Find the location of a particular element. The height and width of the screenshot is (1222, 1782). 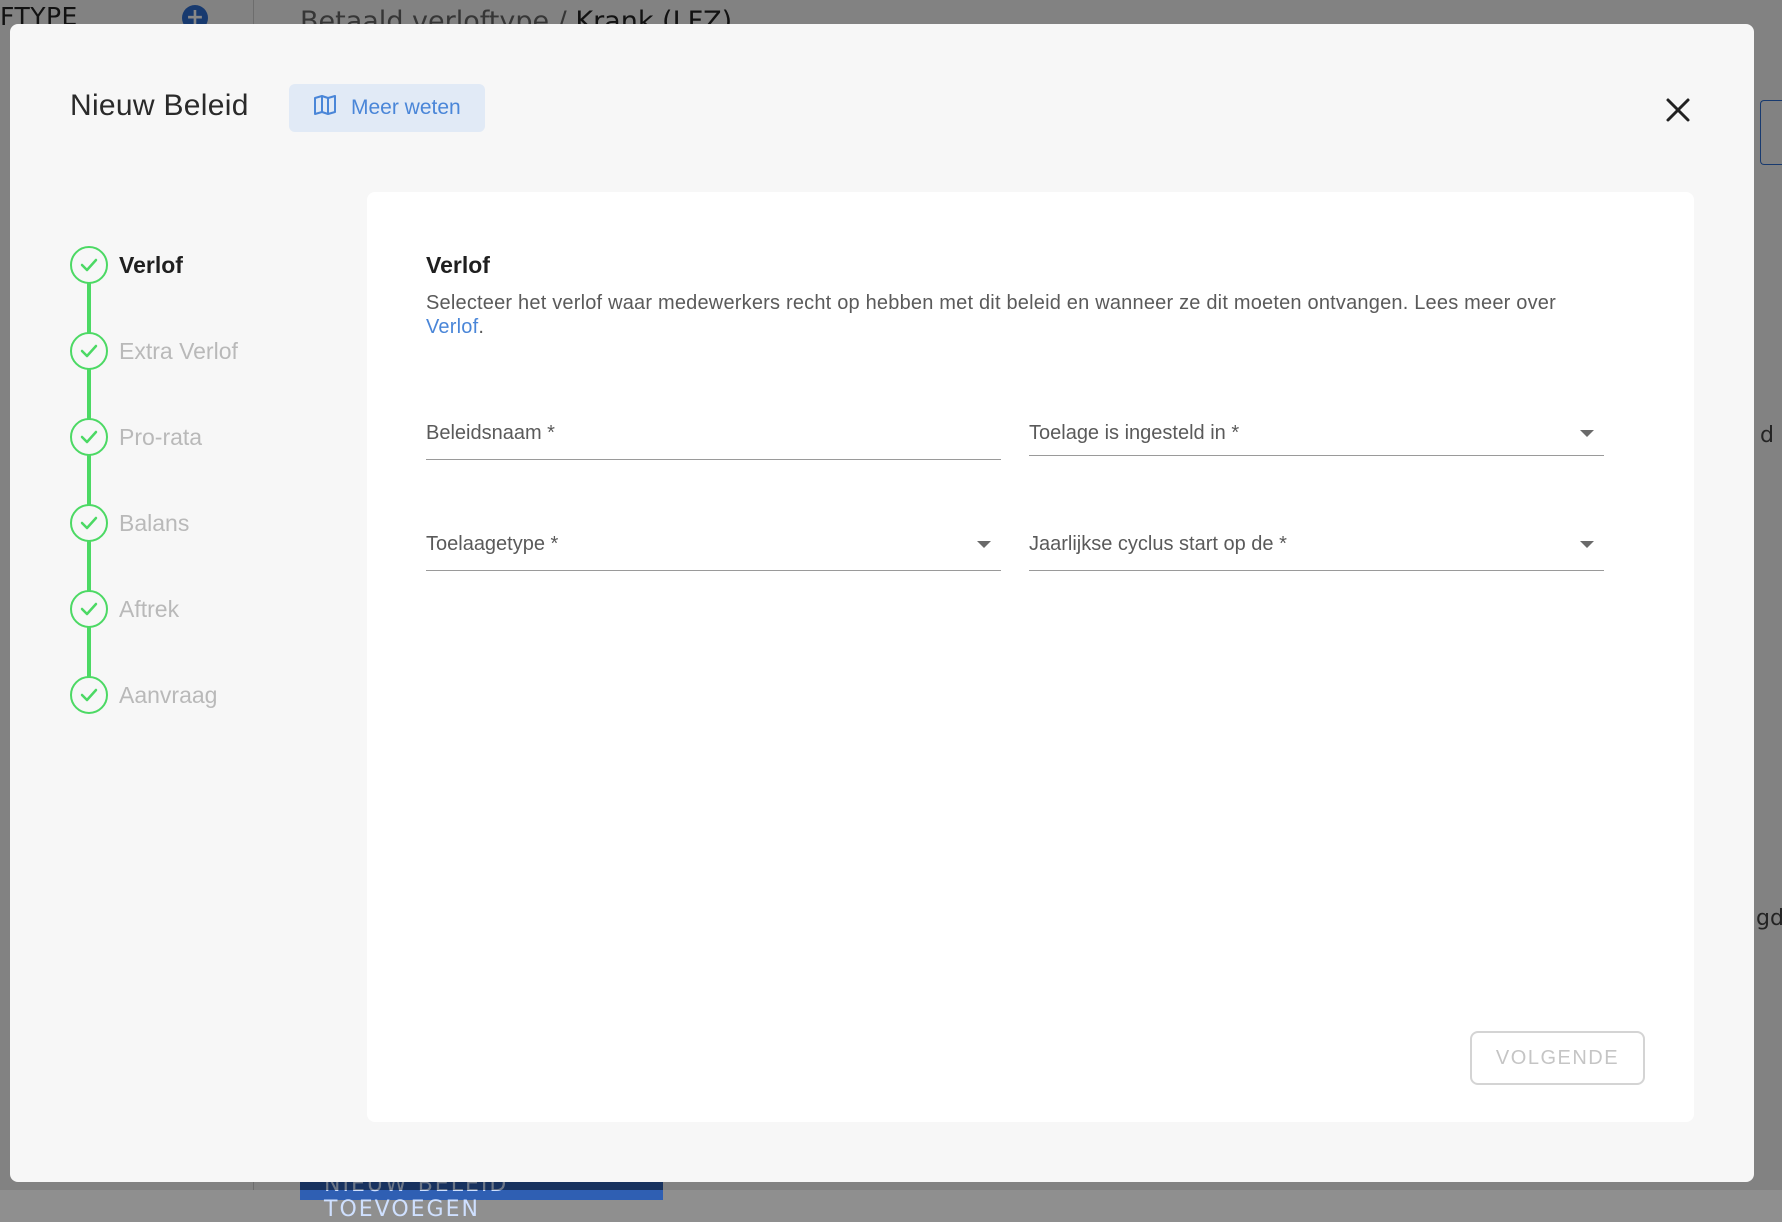

annual-cycle-start-select: Jaarlijkse cyclus start op de * is located at coordinates (1316, 545).